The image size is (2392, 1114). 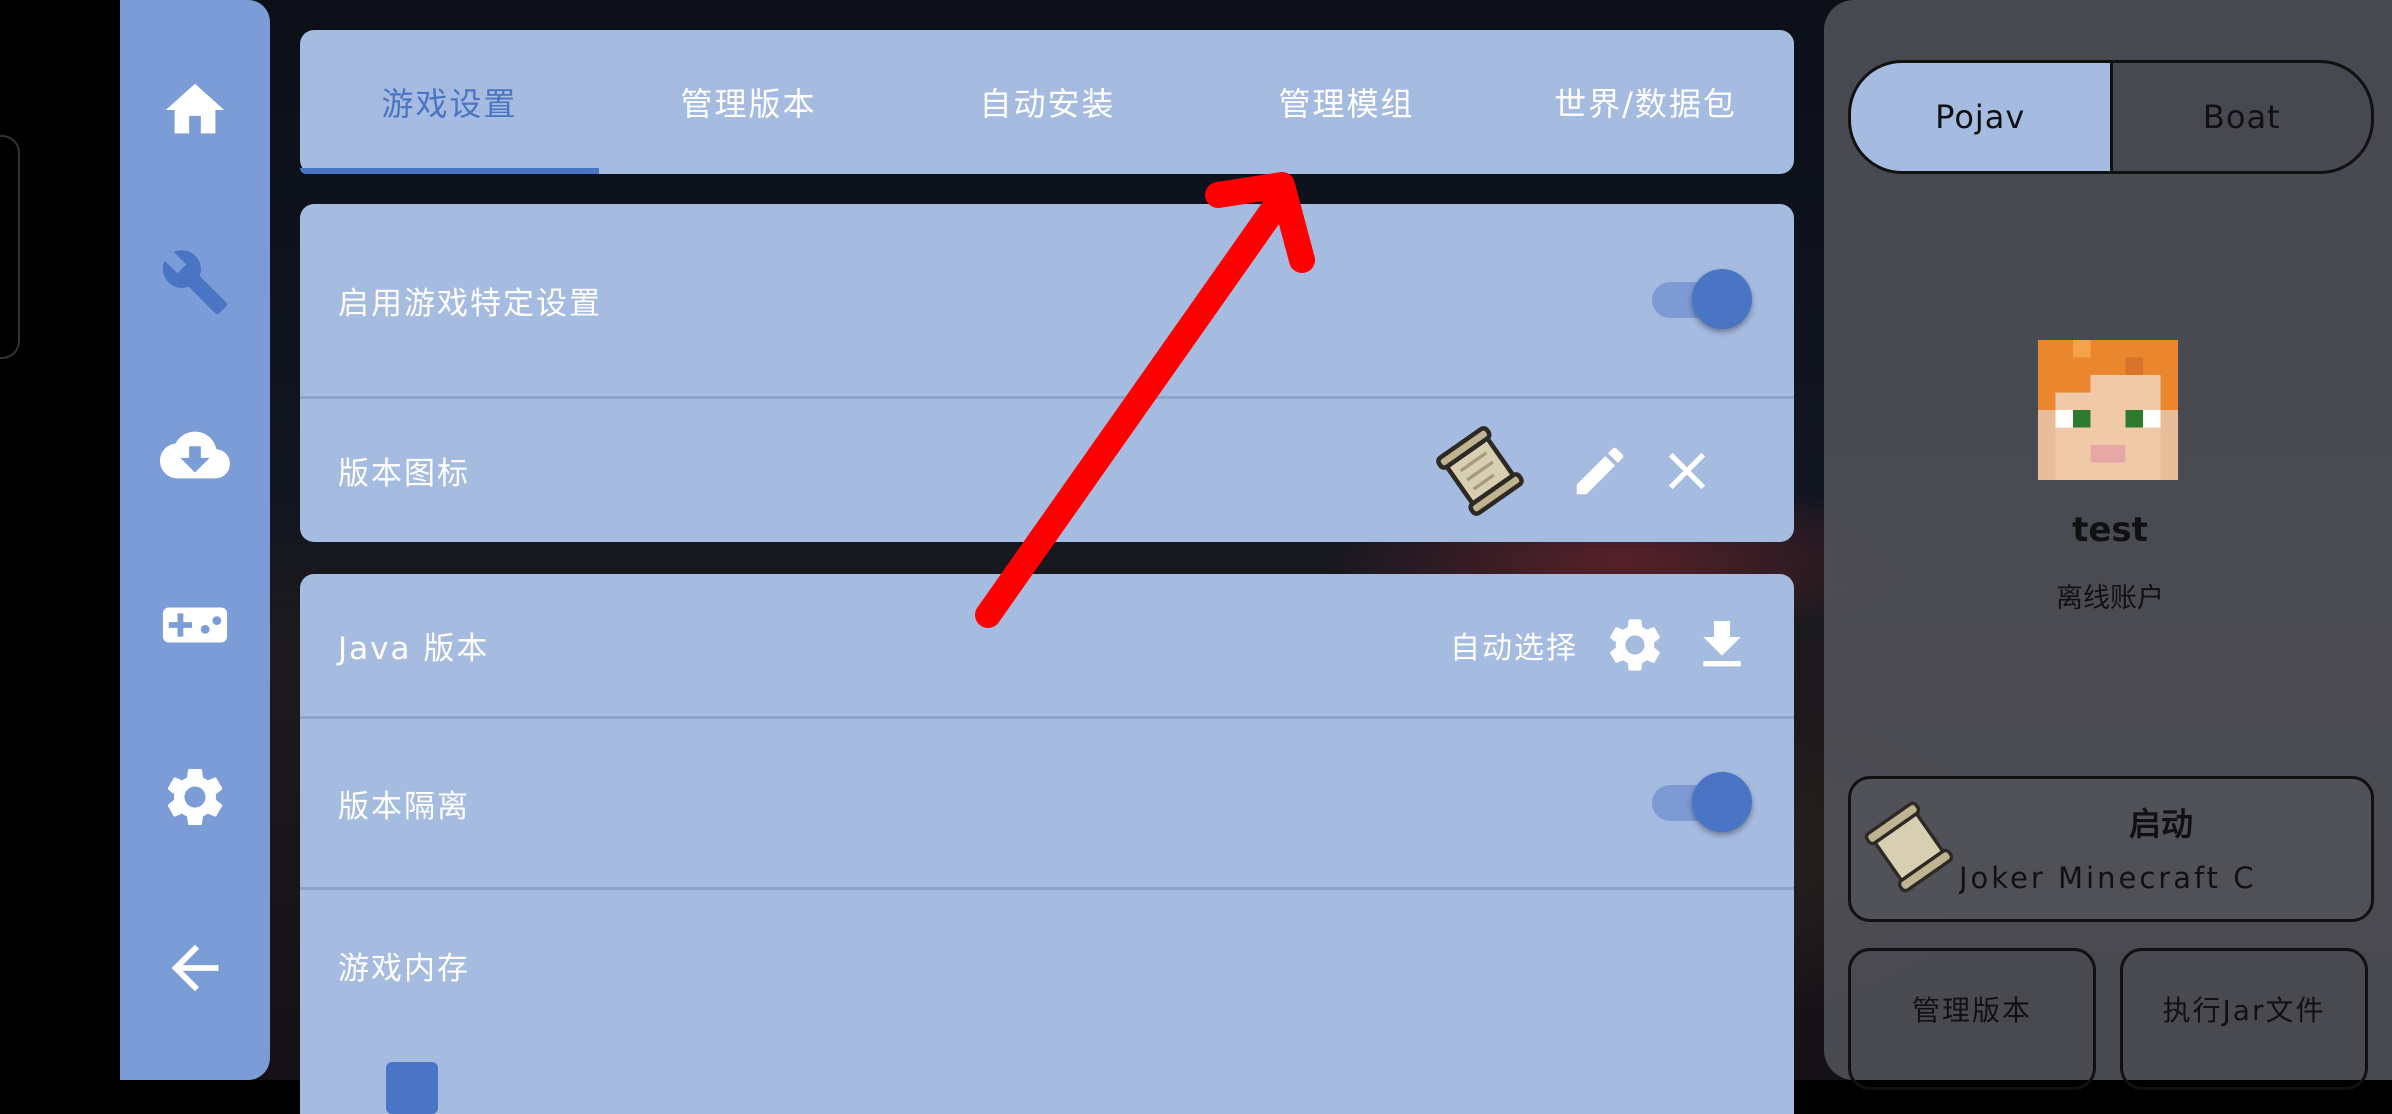 What do you see at coordinates (10, 247) in the screenshot?
I see `screen-edge-handle` at bounding box center [10, 247].